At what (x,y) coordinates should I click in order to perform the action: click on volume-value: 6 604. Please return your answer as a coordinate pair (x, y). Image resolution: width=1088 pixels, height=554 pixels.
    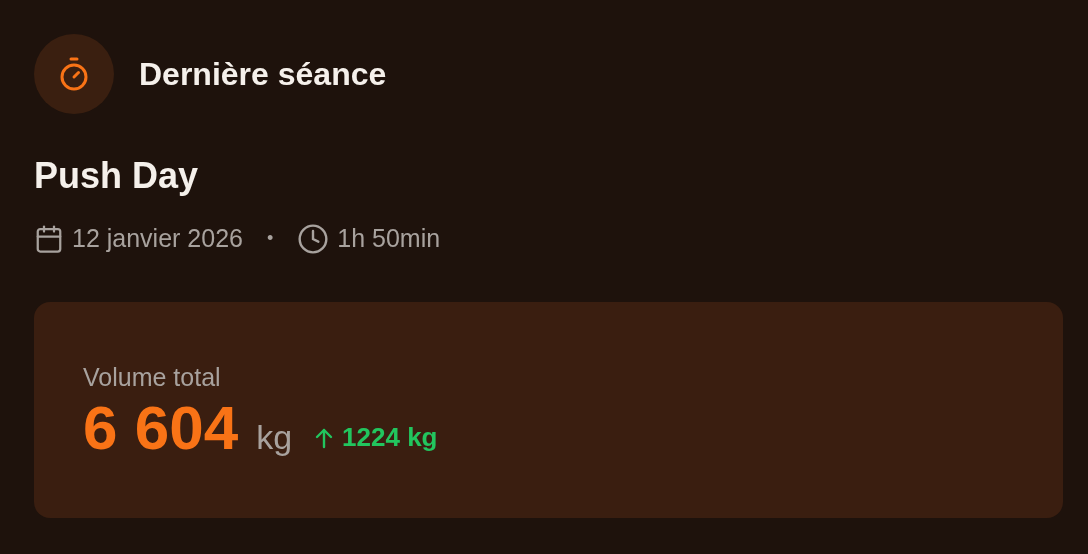
    Looking at the image, I should click on (161, 427).